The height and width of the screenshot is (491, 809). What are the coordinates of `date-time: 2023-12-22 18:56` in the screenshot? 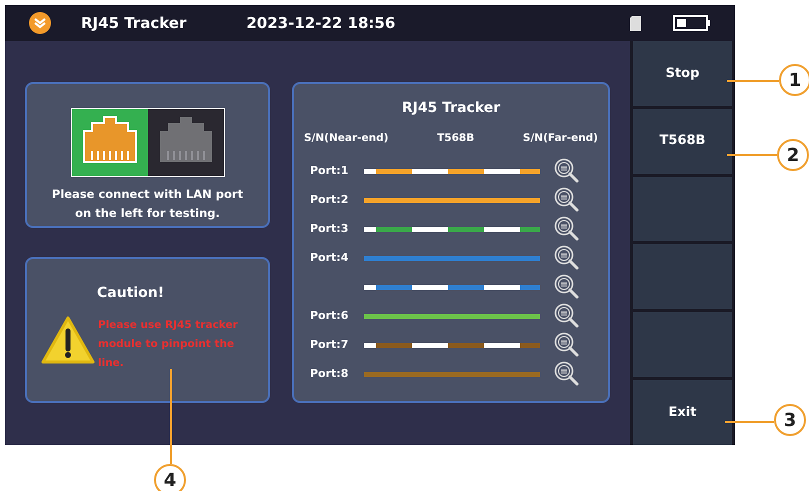 It's located at (321, 23).